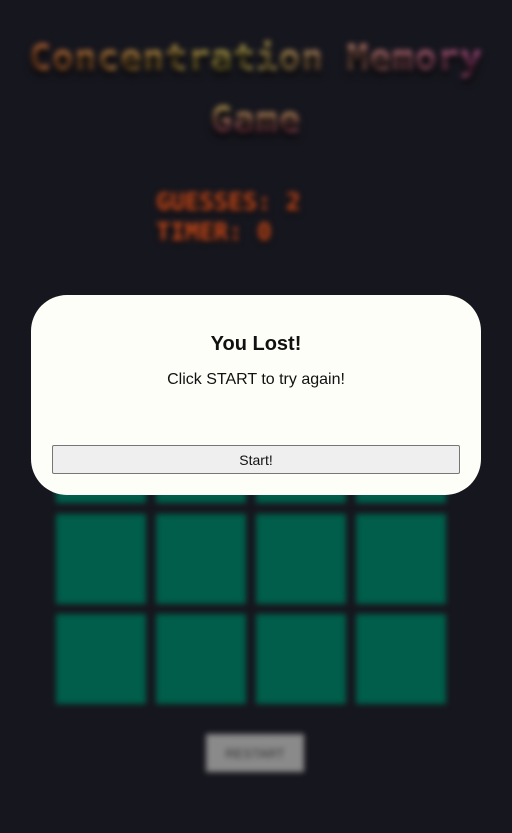 This screenshot has width=512, height=833. Describe the element at coordinates (255, 753) in the screenshot. I see `restart-button: RESTART` at that location.